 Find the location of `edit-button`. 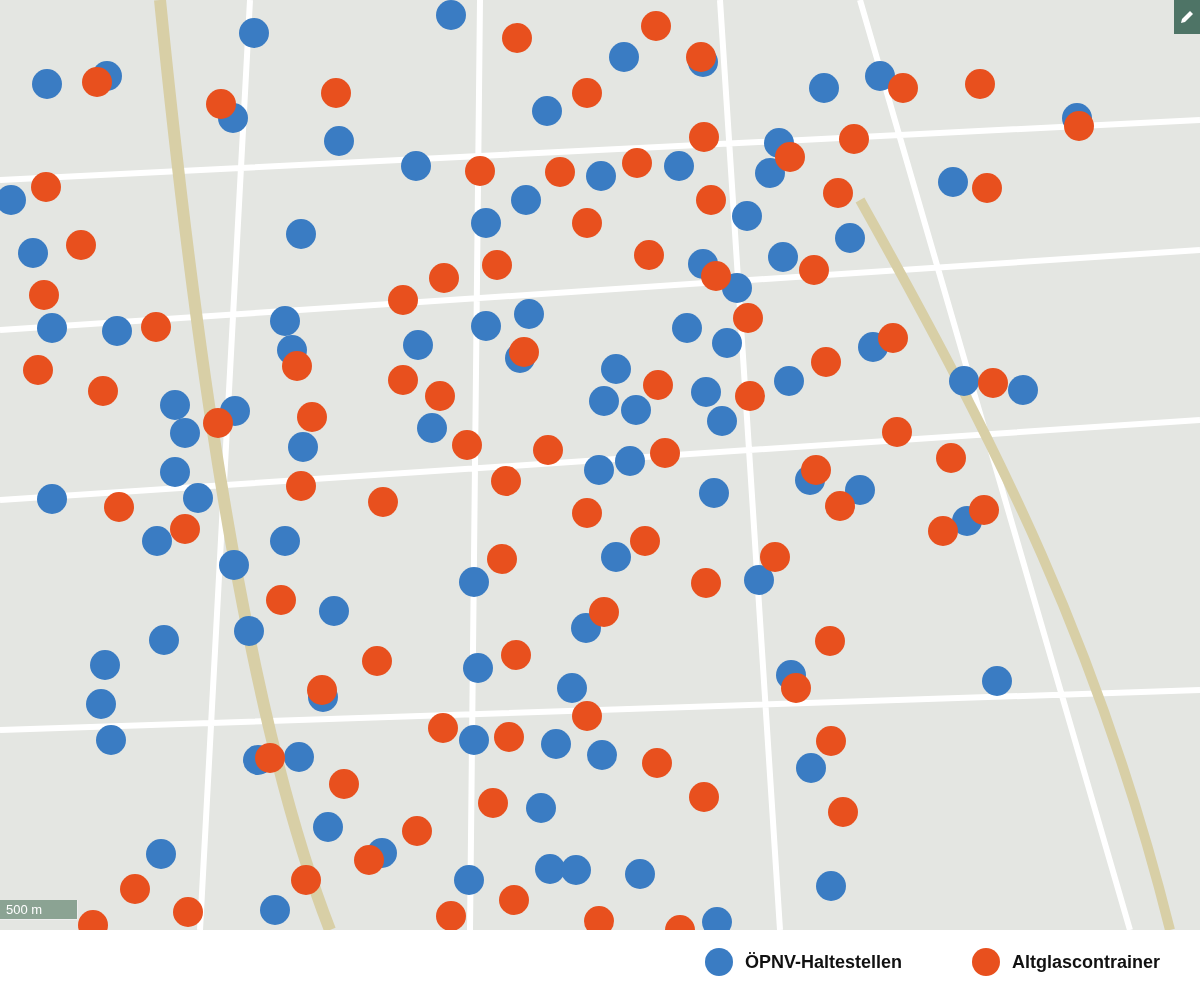

edit-button is located at coordinates (1187, 17).